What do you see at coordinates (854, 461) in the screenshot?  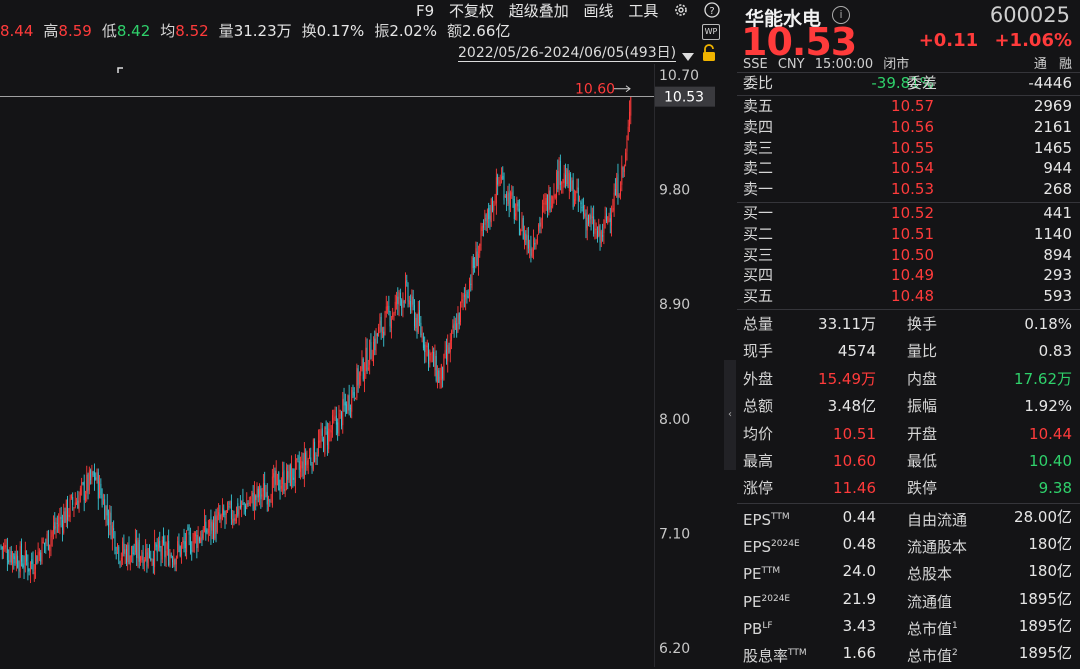 I see `stat-value: 10.60` at bounding box center [854, 461].